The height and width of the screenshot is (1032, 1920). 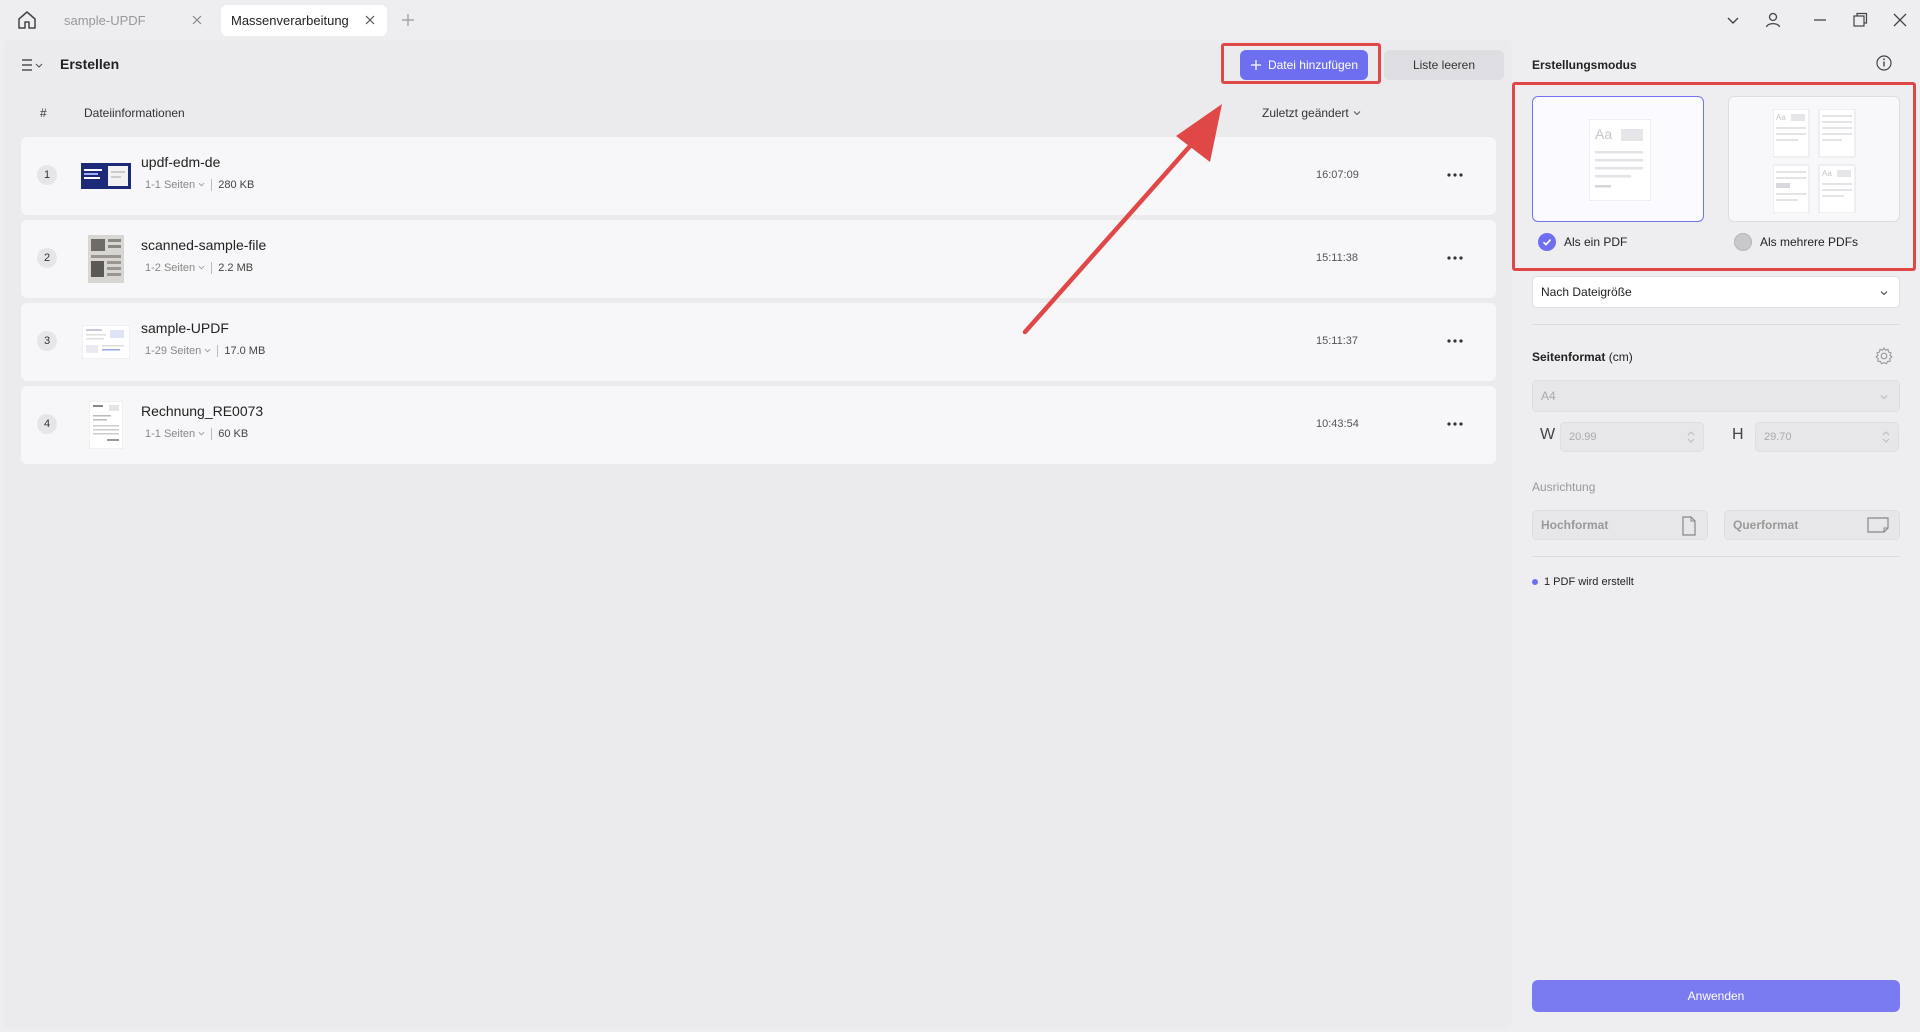 I want to click on landscape-button: Querformat, so click(x=1812, y=525).